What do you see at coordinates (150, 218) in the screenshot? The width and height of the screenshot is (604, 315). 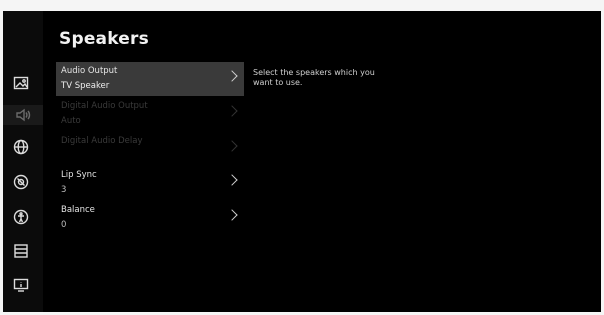 I see `menu-item-balance: Balance 0` at bounding box center [150, 218].